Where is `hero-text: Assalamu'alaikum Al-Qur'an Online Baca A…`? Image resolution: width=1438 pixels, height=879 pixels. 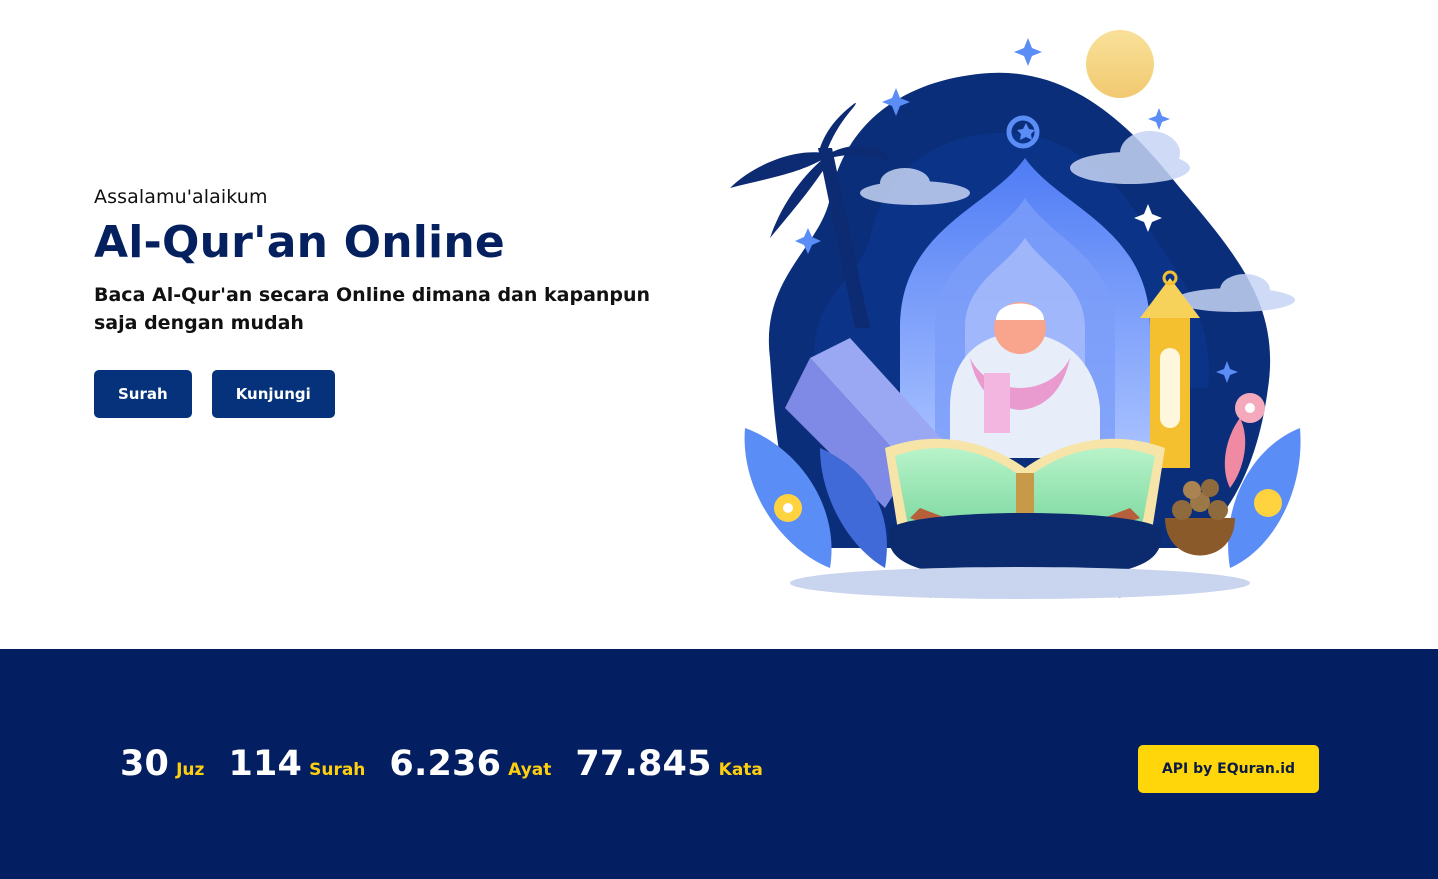 hero-text: Assalamu'alaikum Al-Qur'an Online Baca A… is located at coordinates (404, 302).